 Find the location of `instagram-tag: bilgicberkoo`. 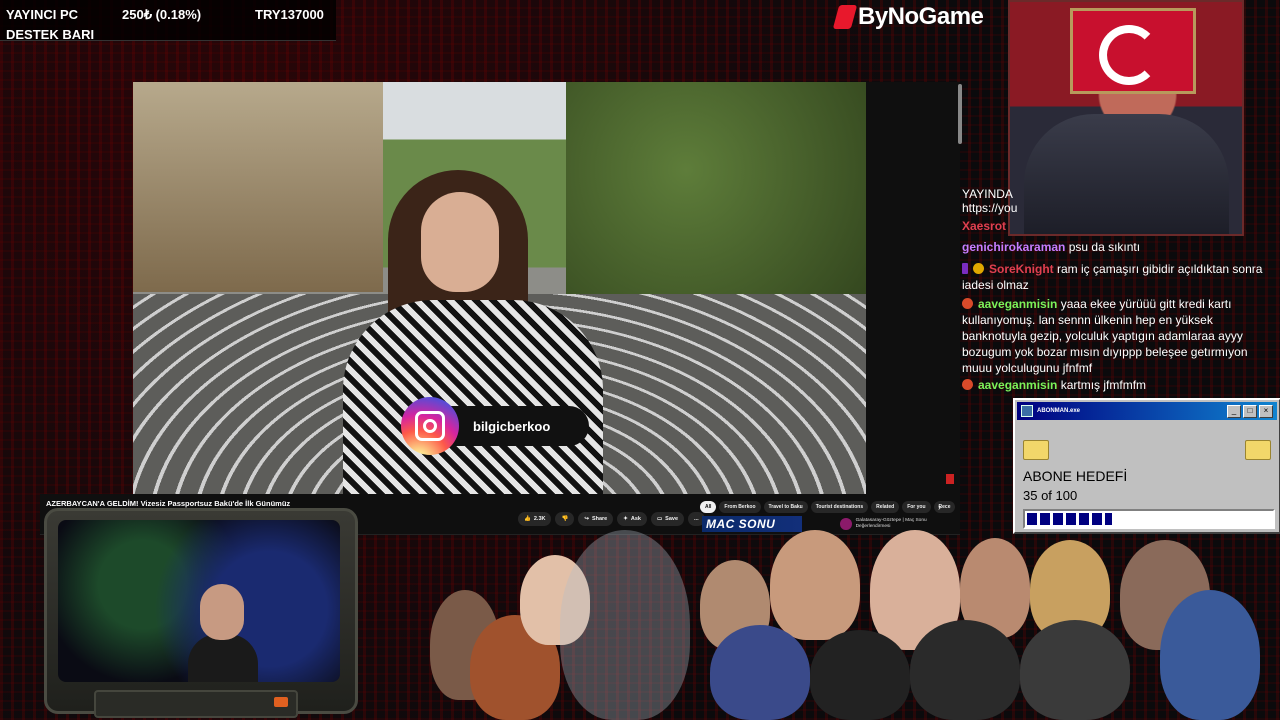

instagram-tag: bilgicberkoo is located at coordinates (495, 426).